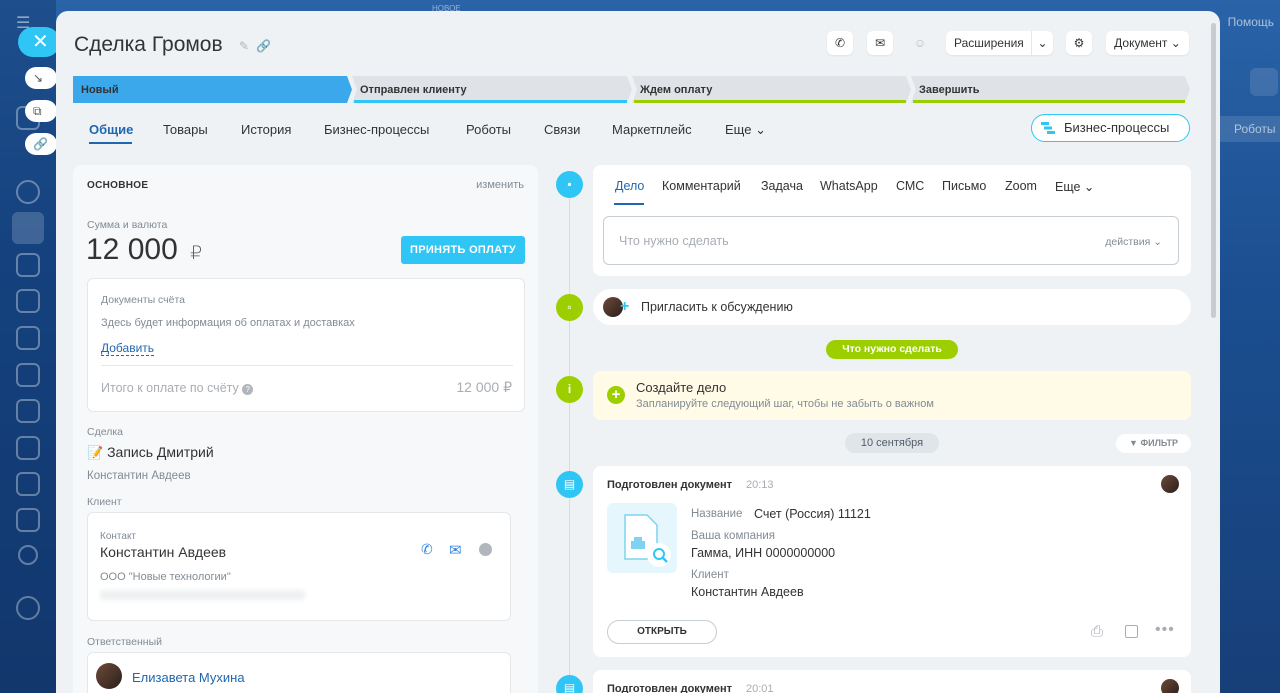  What do you see at coordinates (39, 42) in the screenshot?
I see `close-slider-button: ✕` at bounding box center [39, 42].